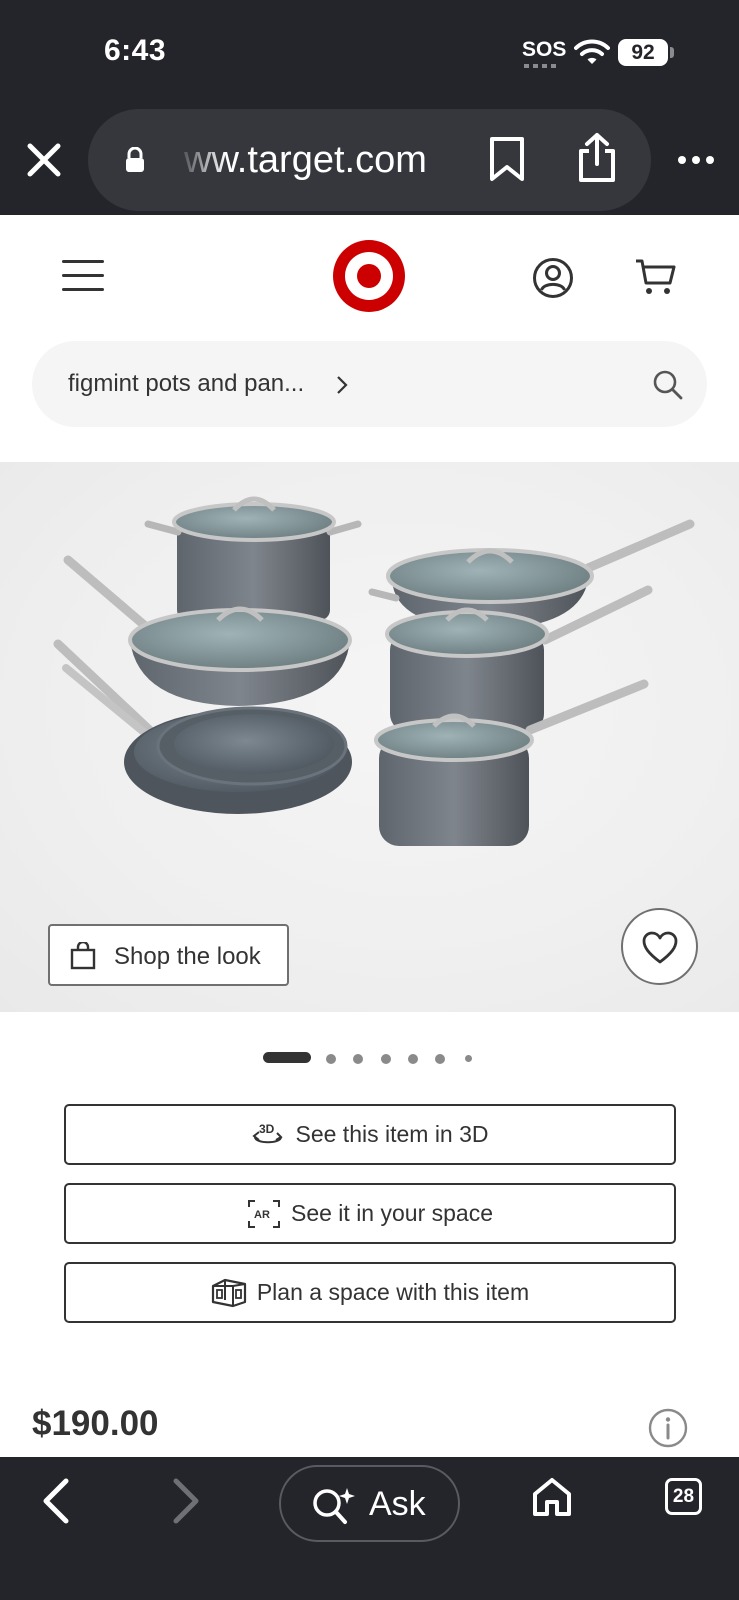 Image resolution: width=739 pixels, height=1600 pixels. Describe the element at coordinates (668, 385) in the screenshot. I see `search-icon` at that location.